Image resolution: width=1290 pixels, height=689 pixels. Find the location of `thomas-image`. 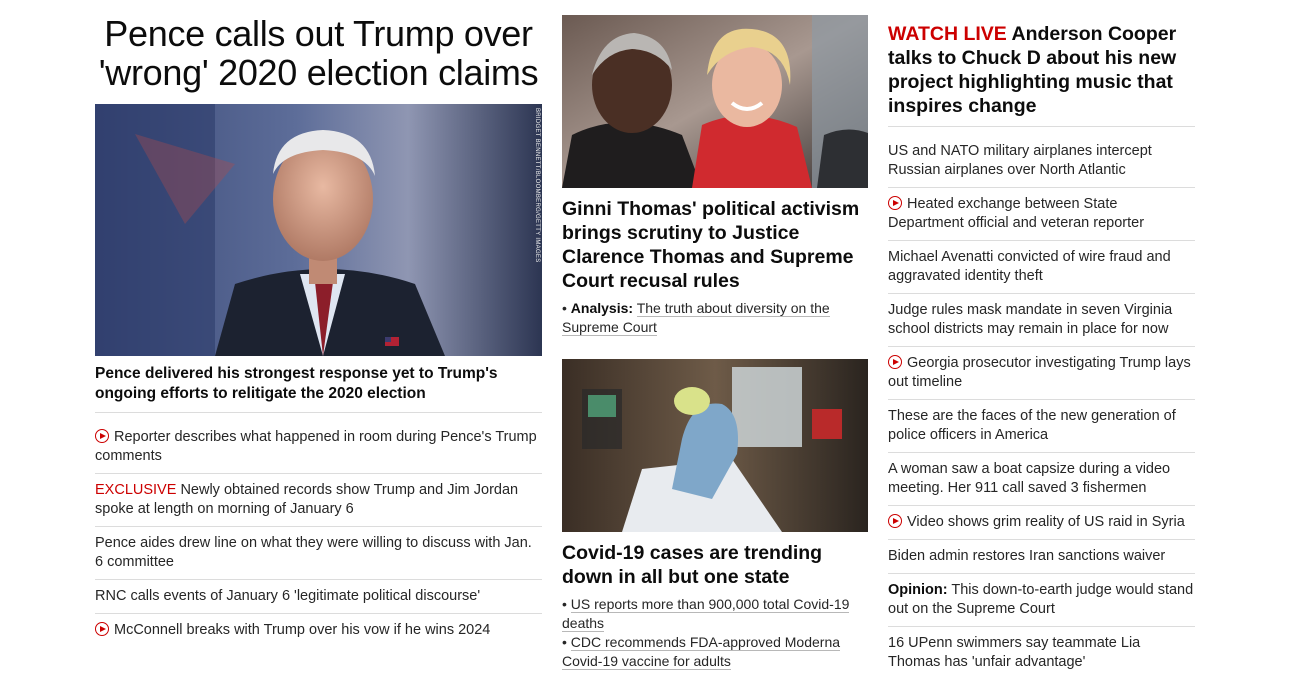

thomas-image is located at coordinates (715, 101).